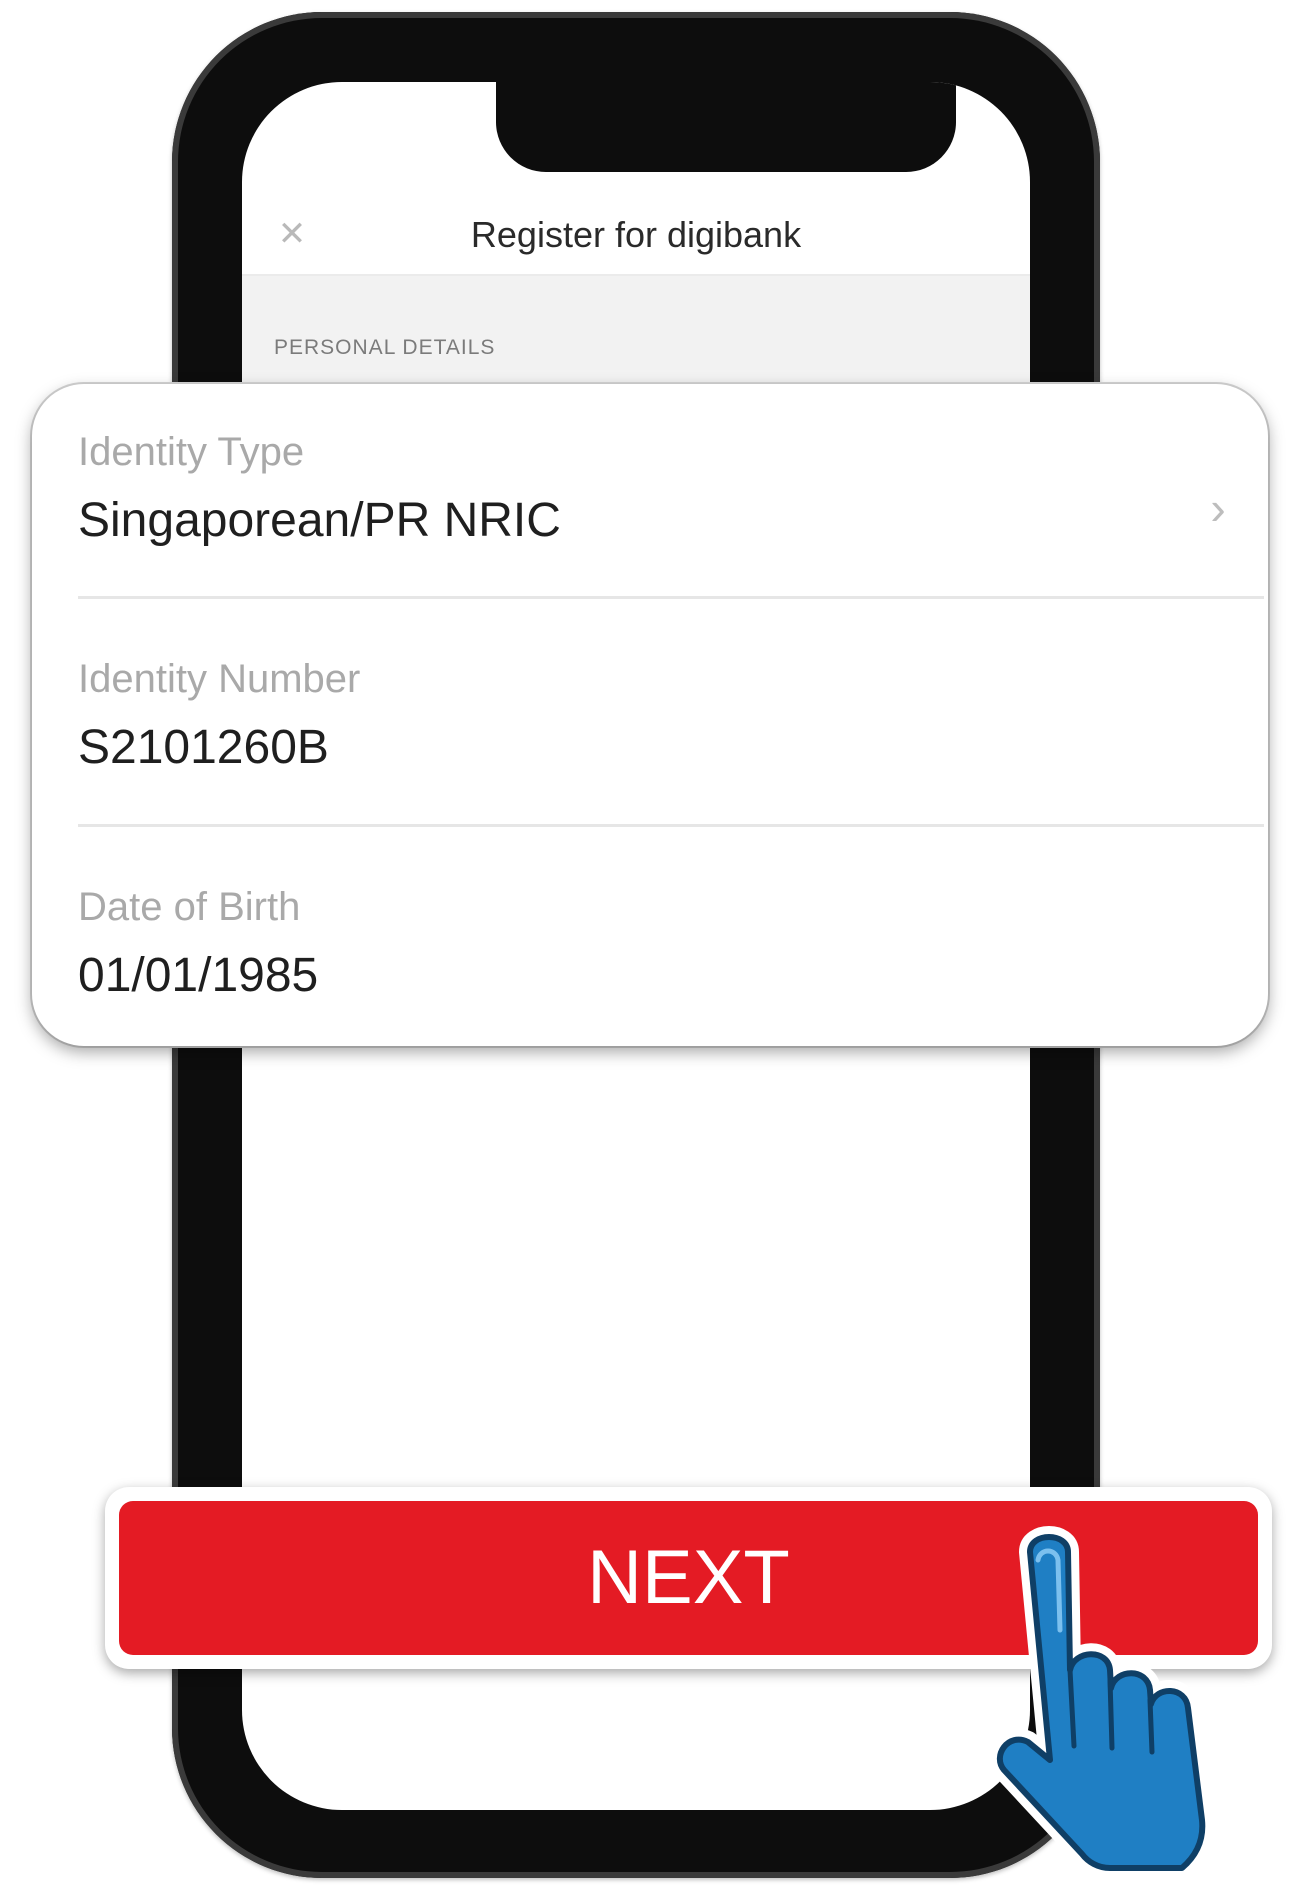 This screenshot has height=1886, width=1297. I want to click on identity-type-value: Singaporean/PR NRIC, so click(319, 520).